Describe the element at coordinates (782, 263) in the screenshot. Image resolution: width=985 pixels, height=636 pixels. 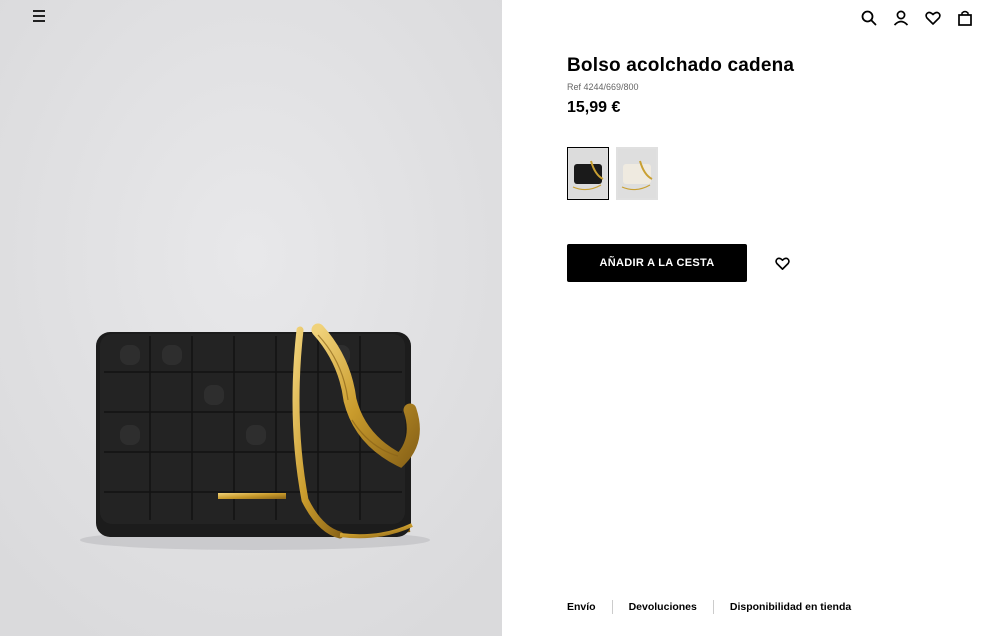
I see `wishlist-heart-icon` at that location.